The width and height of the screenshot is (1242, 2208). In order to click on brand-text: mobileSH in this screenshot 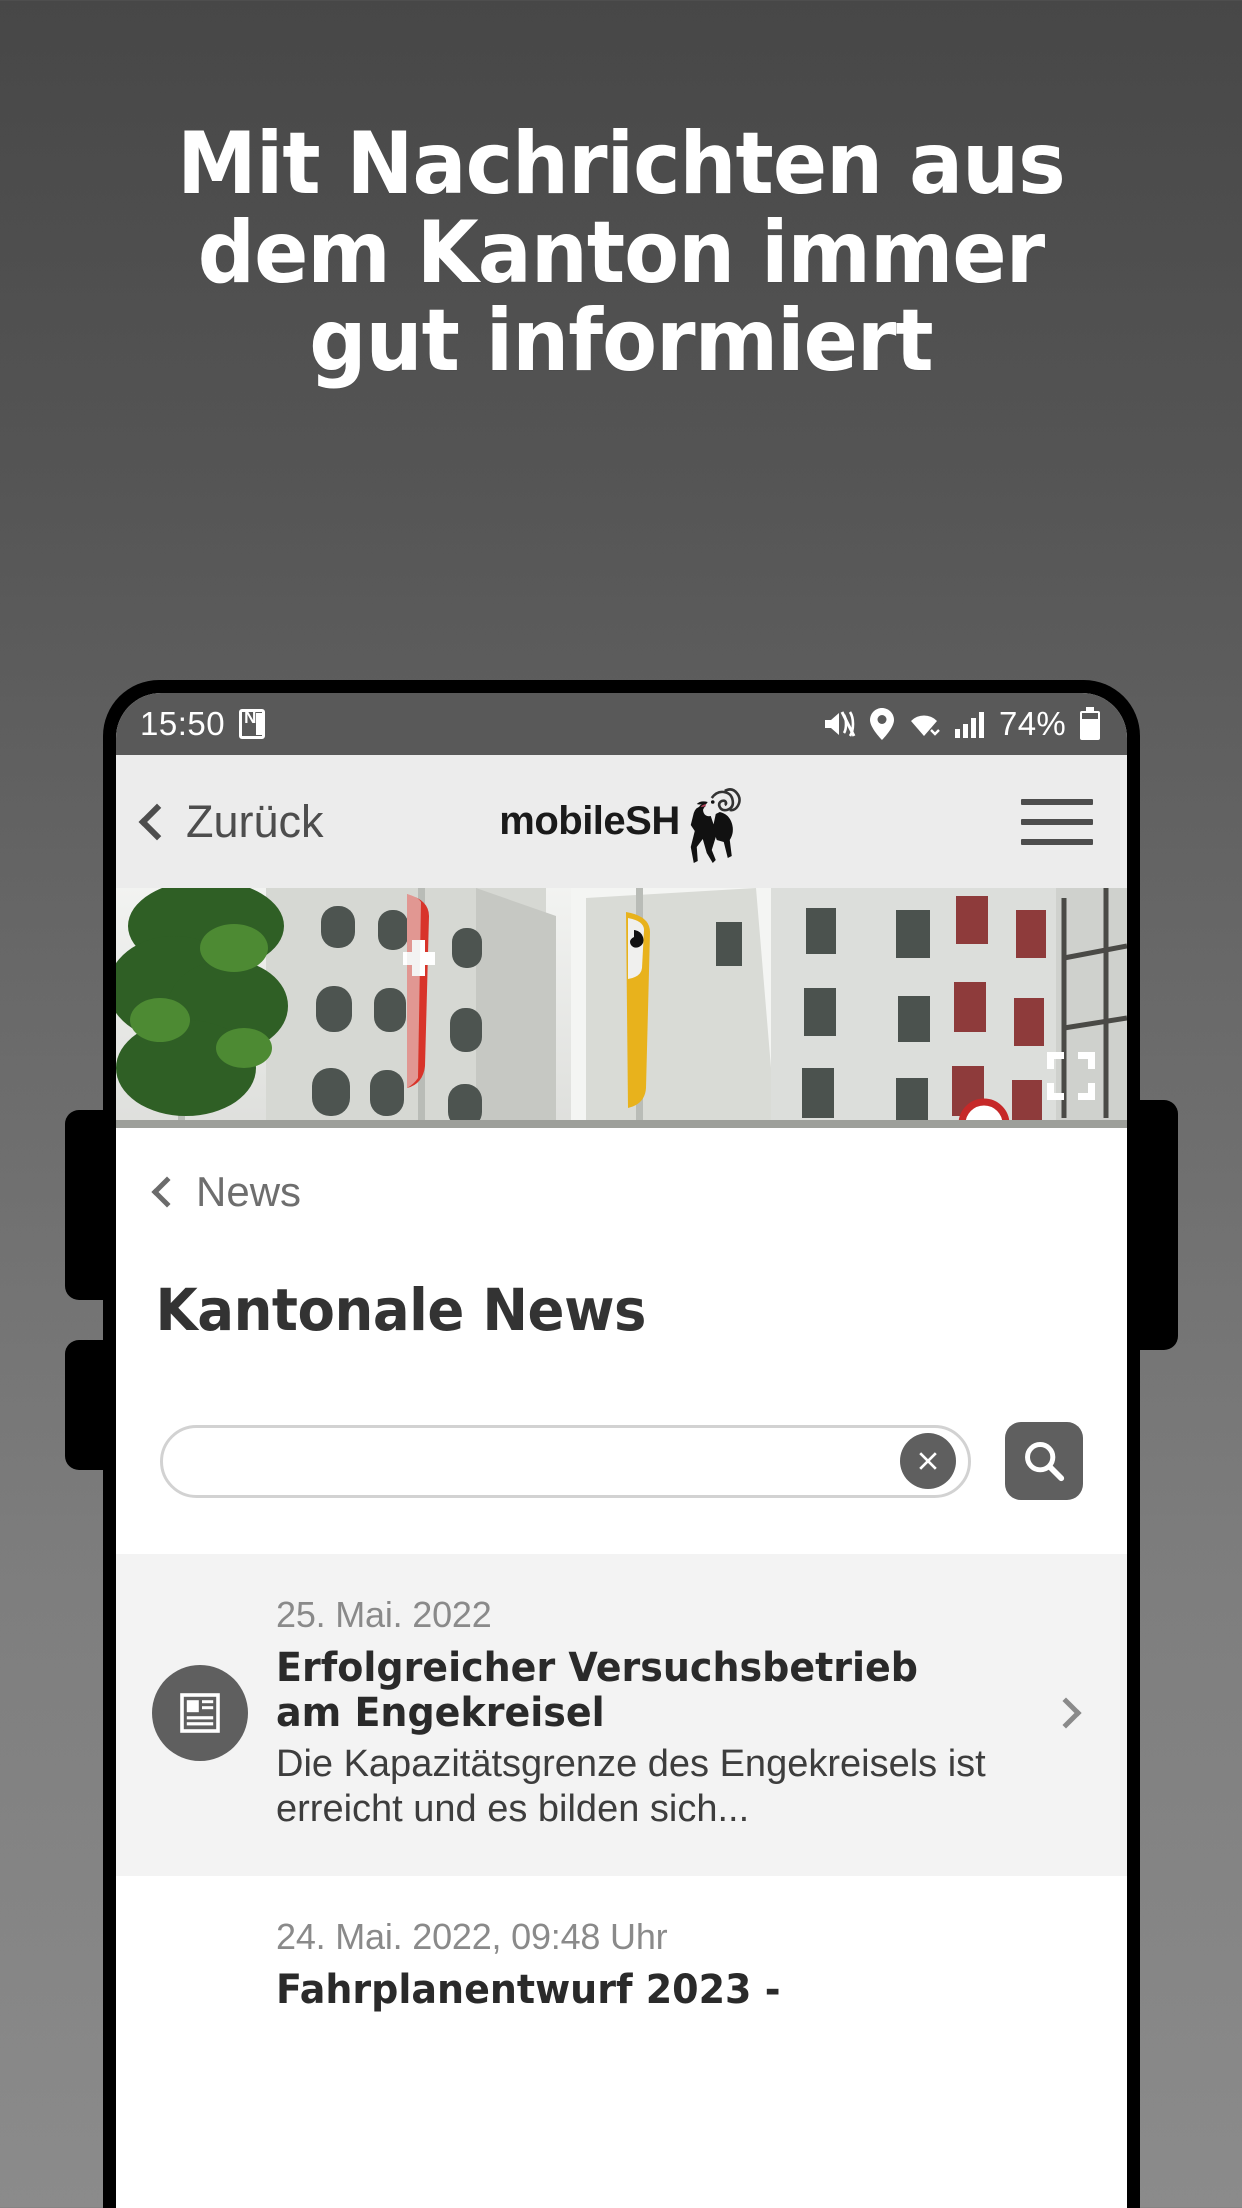, I will do `click(589, 821)`.